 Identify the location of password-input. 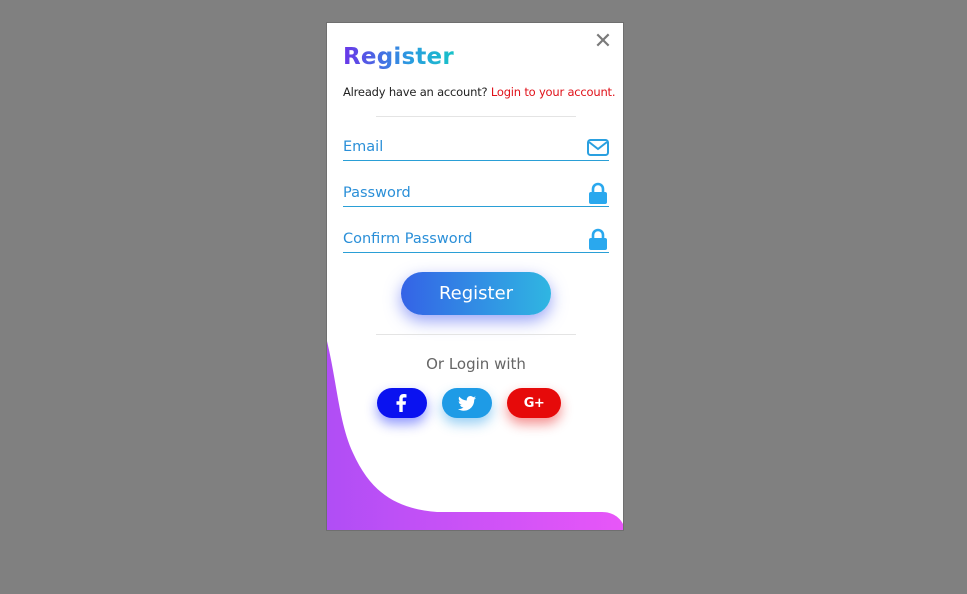
(461, 193).